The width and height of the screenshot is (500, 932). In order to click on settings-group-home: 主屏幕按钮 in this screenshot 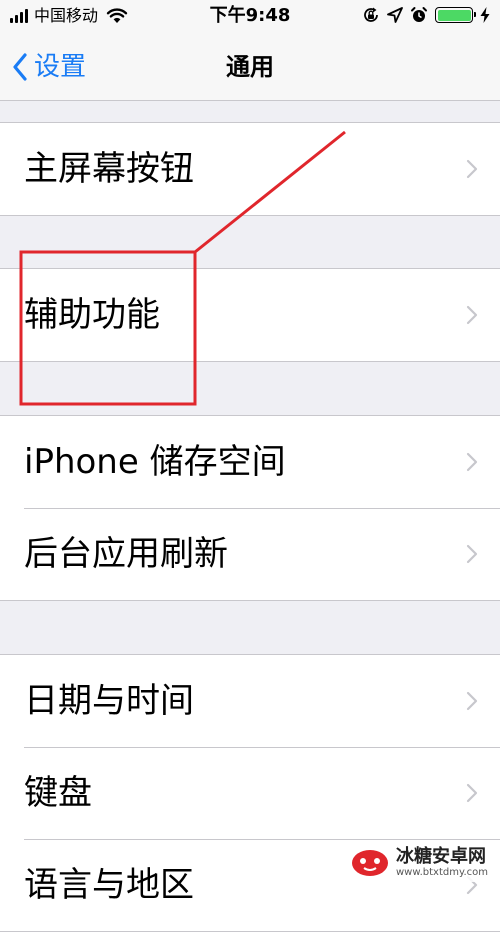, I will do `click(250, 169)`.